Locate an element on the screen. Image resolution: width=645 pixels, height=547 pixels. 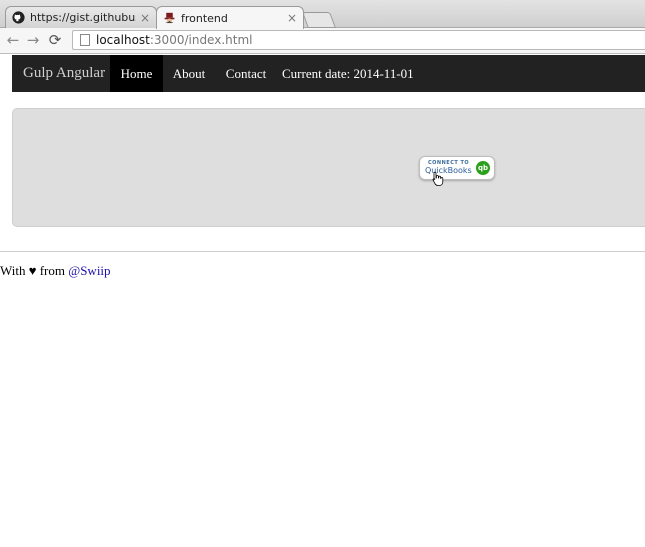
browser-toolbar: ← → ⟳ localhost:3000/index.html is located at coordinates (322, 41).